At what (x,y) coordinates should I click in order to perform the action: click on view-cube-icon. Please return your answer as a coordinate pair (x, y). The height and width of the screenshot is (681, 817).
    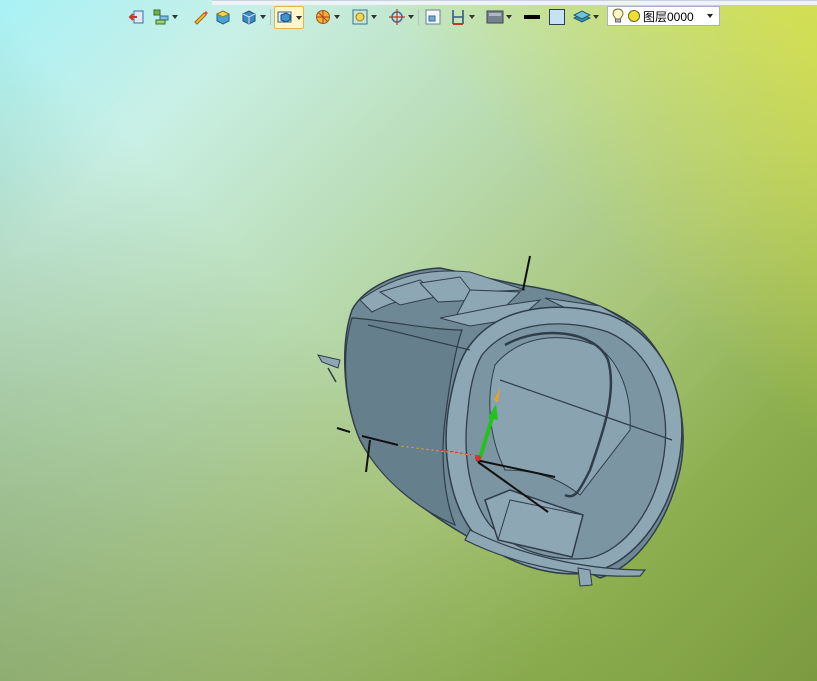
    Looking at the image, I should click on (249, 17).